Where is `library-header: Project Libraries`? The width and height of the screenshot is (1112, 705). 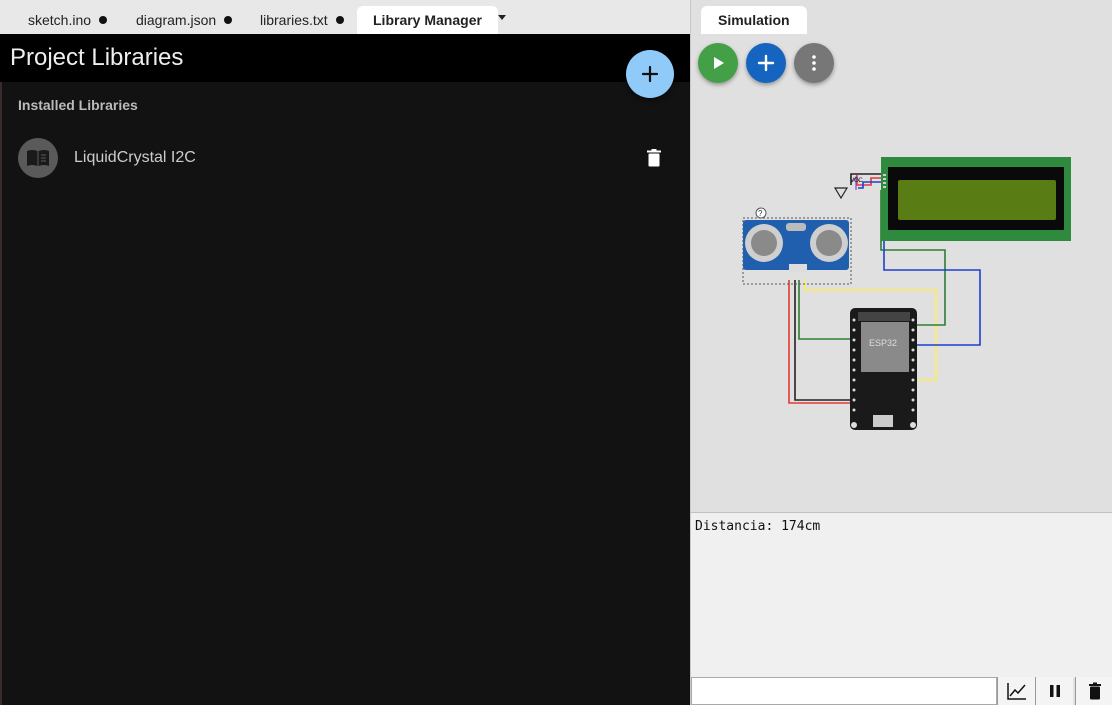 library-header: Project Libraries is located at coordinates (345, 58).